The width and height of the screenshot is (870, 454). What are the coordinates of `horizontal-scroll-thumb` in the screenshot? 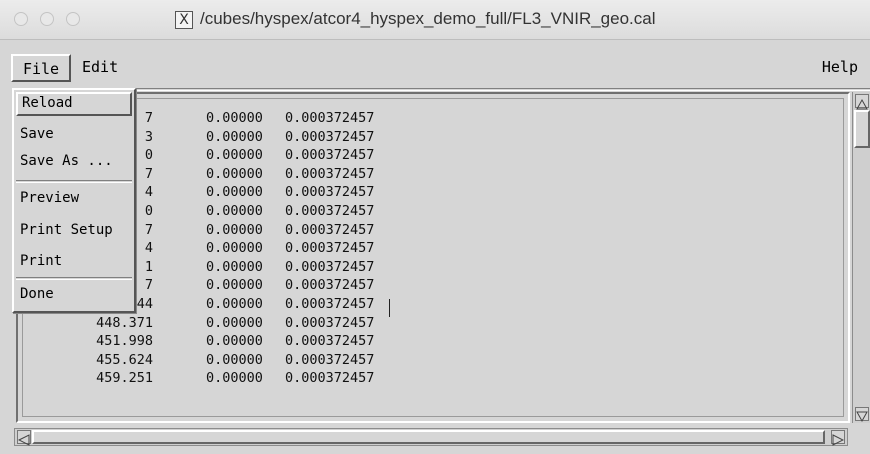 It's located at (428, 437).